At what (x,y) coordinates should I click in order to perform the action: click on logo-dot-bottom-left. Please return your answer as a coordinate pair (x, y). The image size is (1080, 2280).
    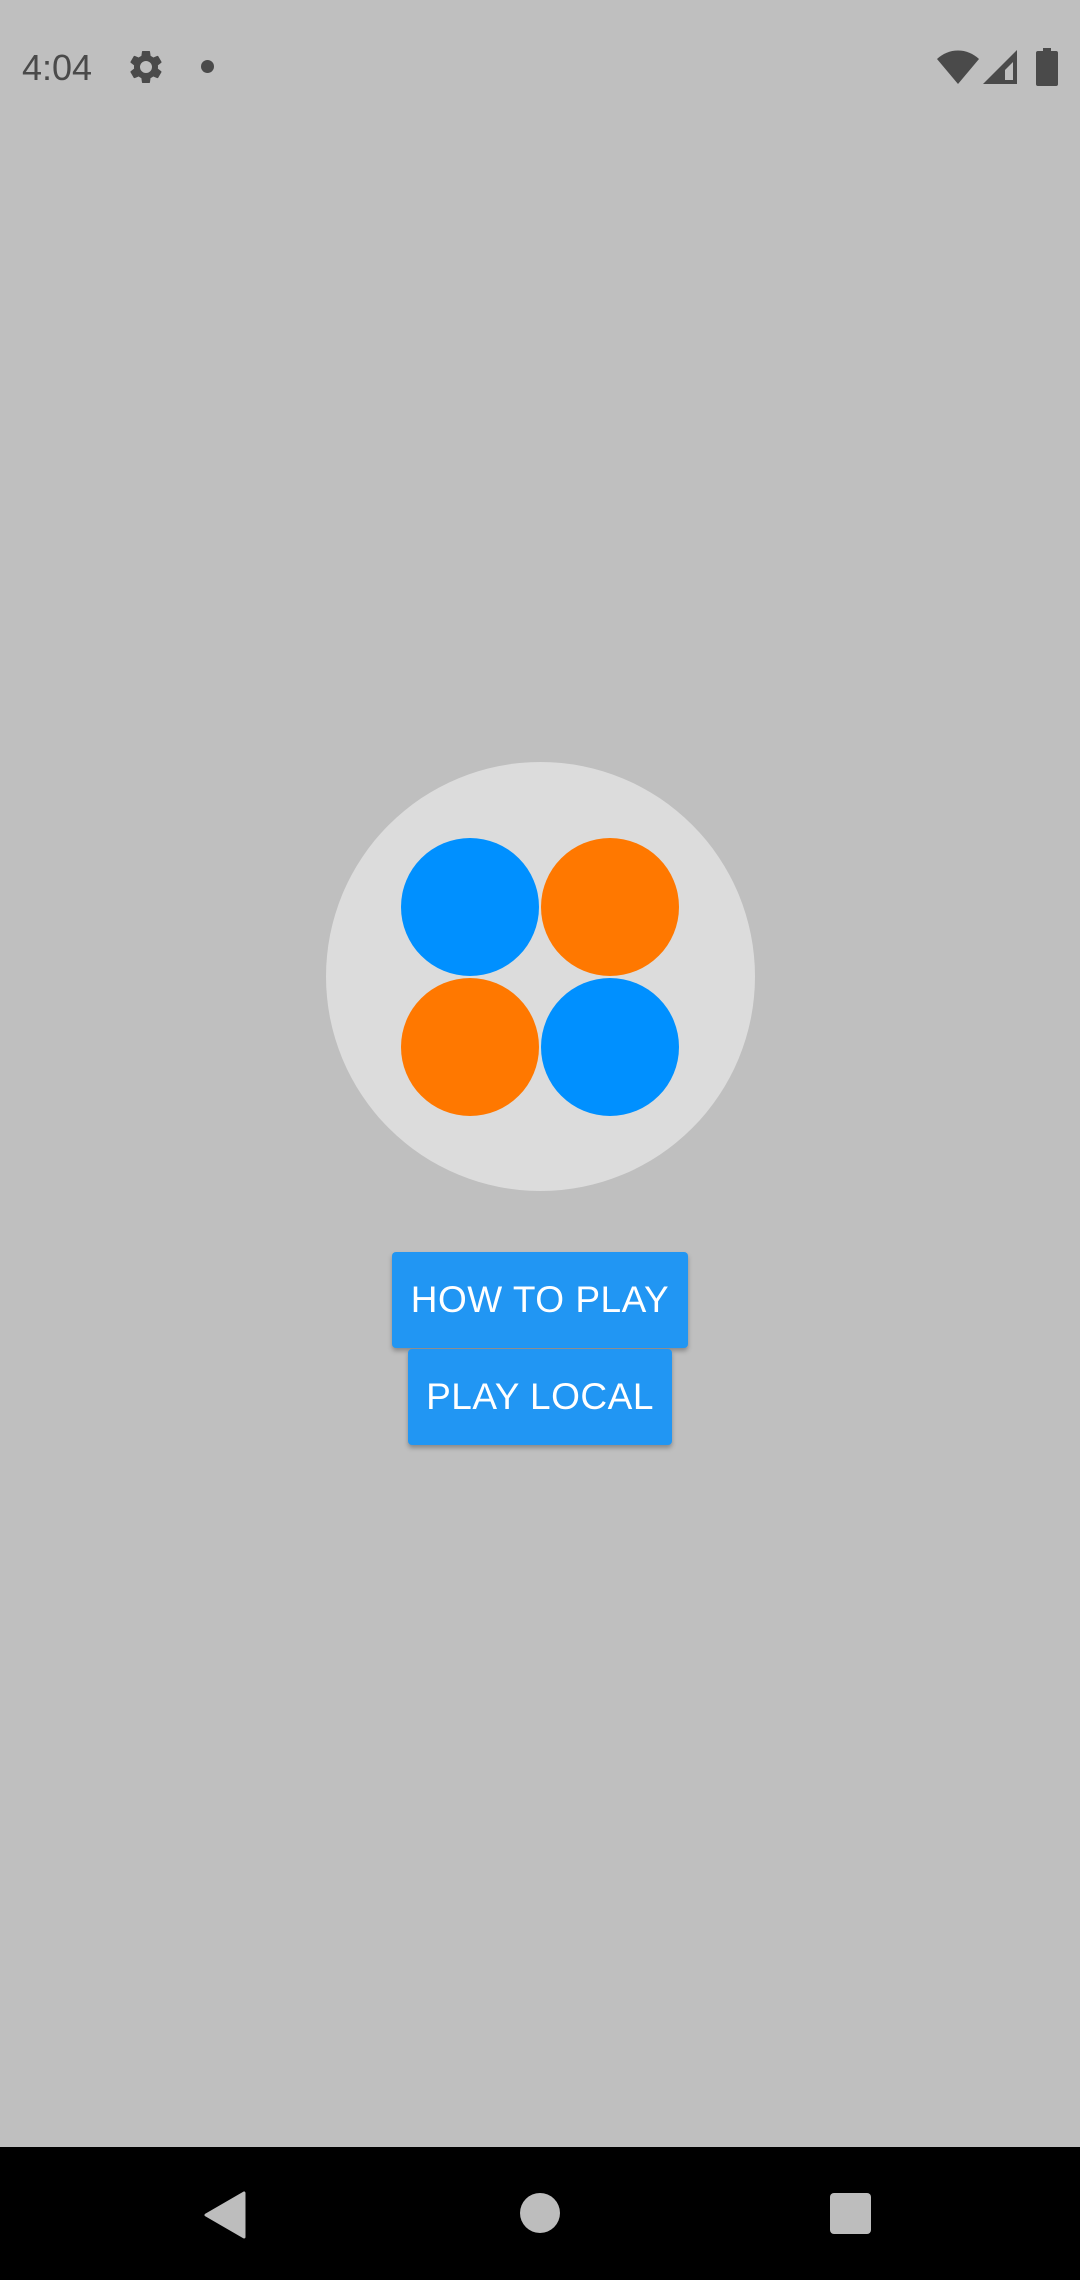
    Looking at the image, I should click on (470, 1047).